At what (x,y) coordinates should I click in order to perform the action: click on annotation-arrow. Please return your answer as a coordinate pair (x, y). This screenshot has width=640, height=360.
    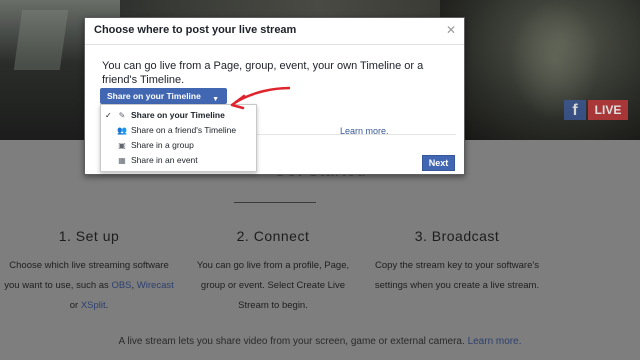
    Looking at the image, I should click on (260, 98).